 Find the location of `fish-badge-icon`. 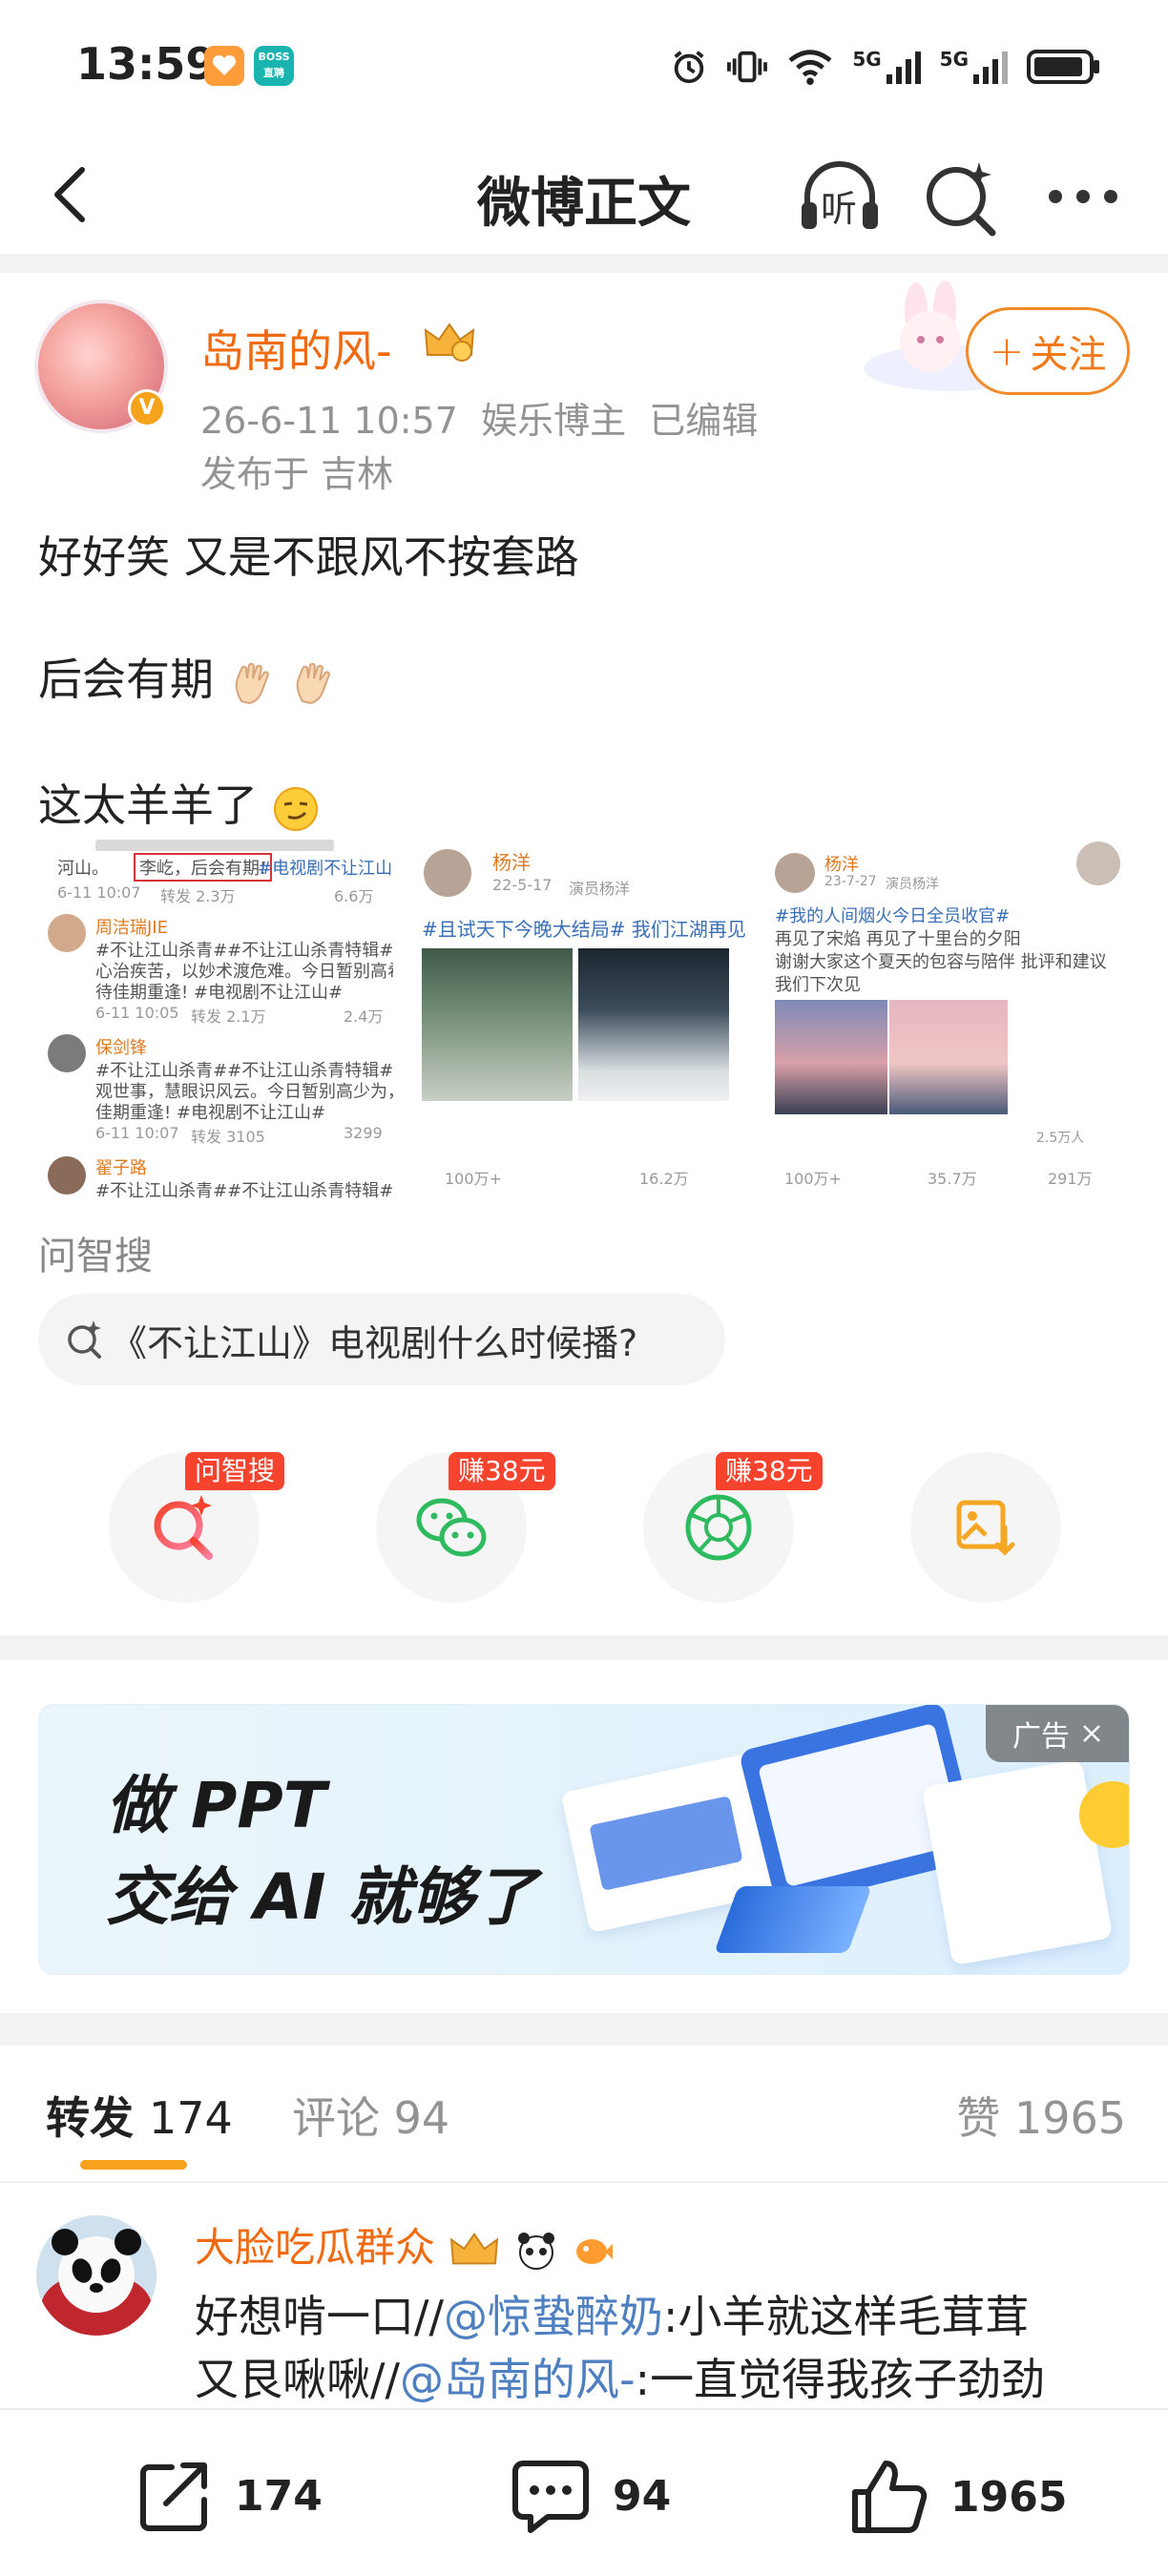

fish-badge-icon is located at coordinates (595, 2251).